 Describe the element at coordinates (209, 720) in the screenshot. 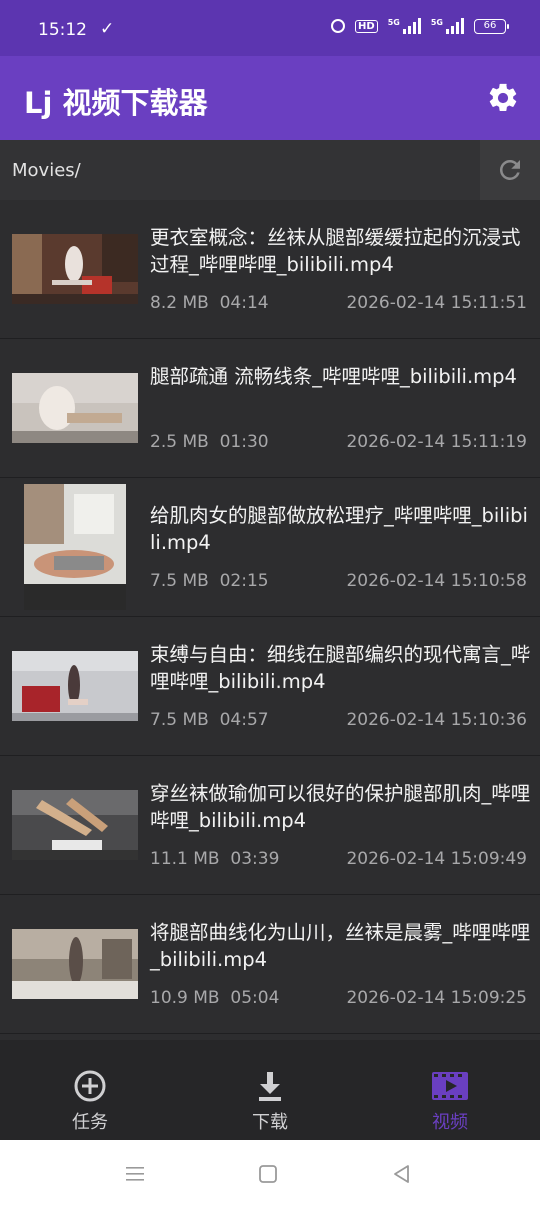

I see `video-size-duration: 7.5 MB 04:57` at that location.